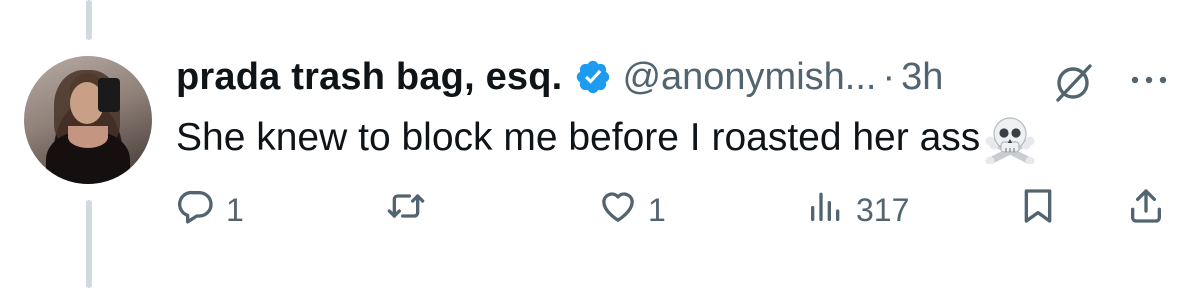 This screenshot has height=288, width=1199. Describe the element at coordinates (593, 77) in the screenshot. I see `verified-badge-icon` at that location.